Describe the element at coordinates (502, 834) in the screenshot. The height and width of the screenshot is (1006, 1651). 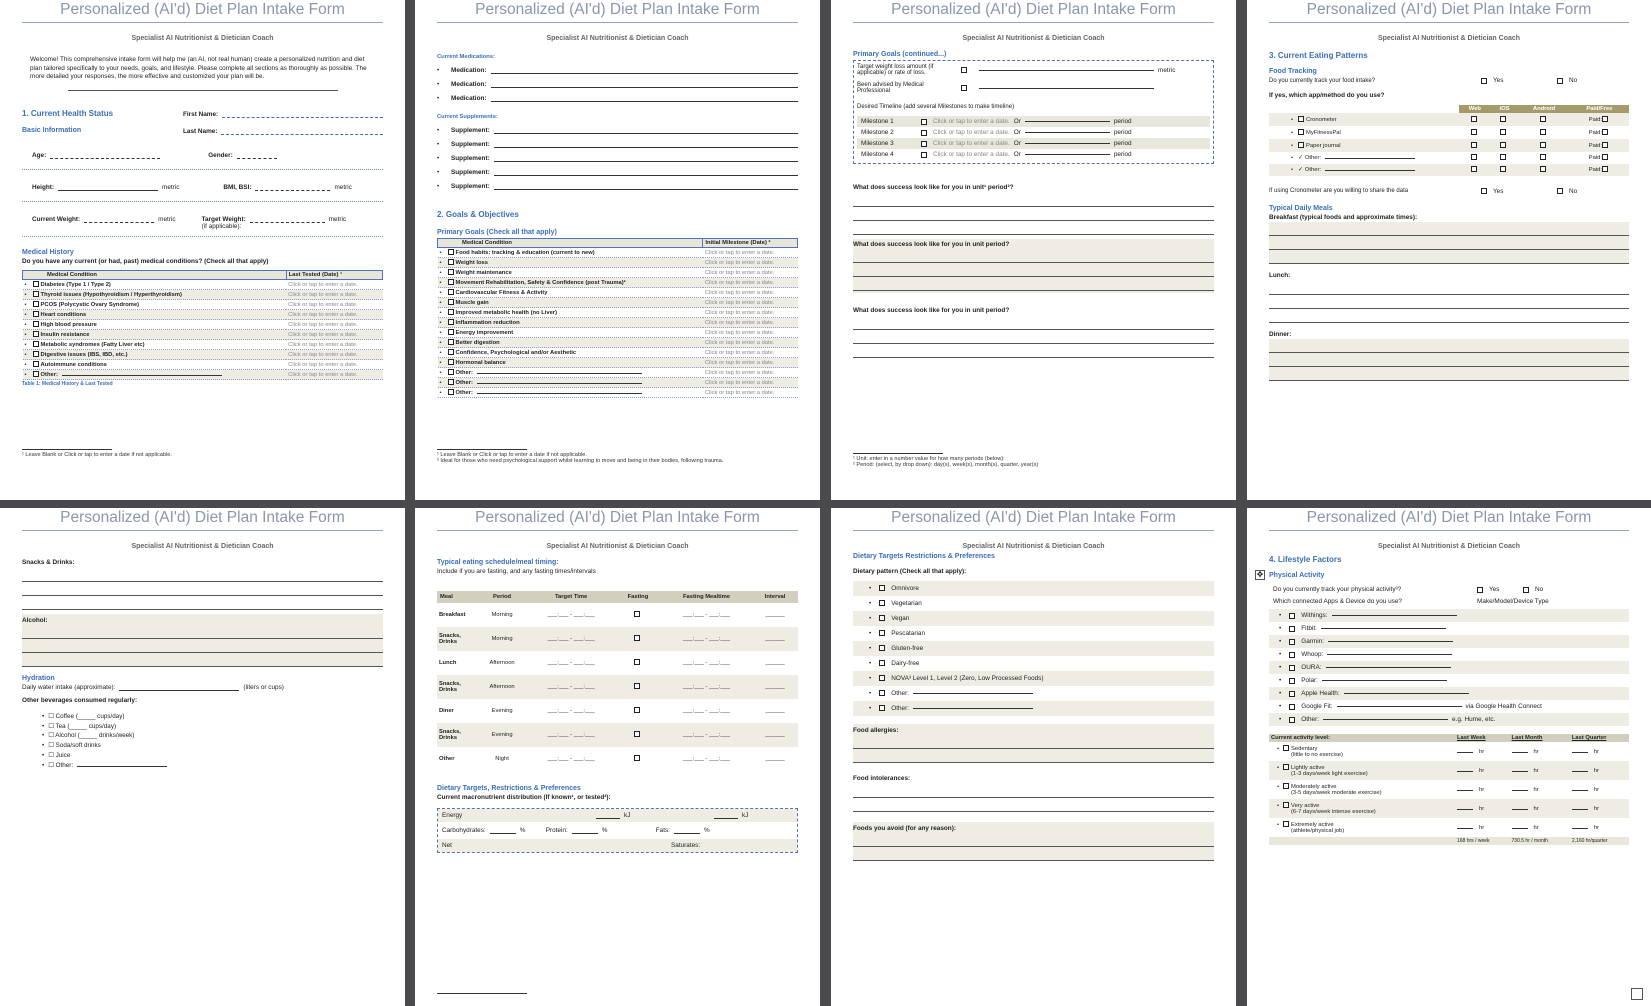
I see `carb-field` at that location.